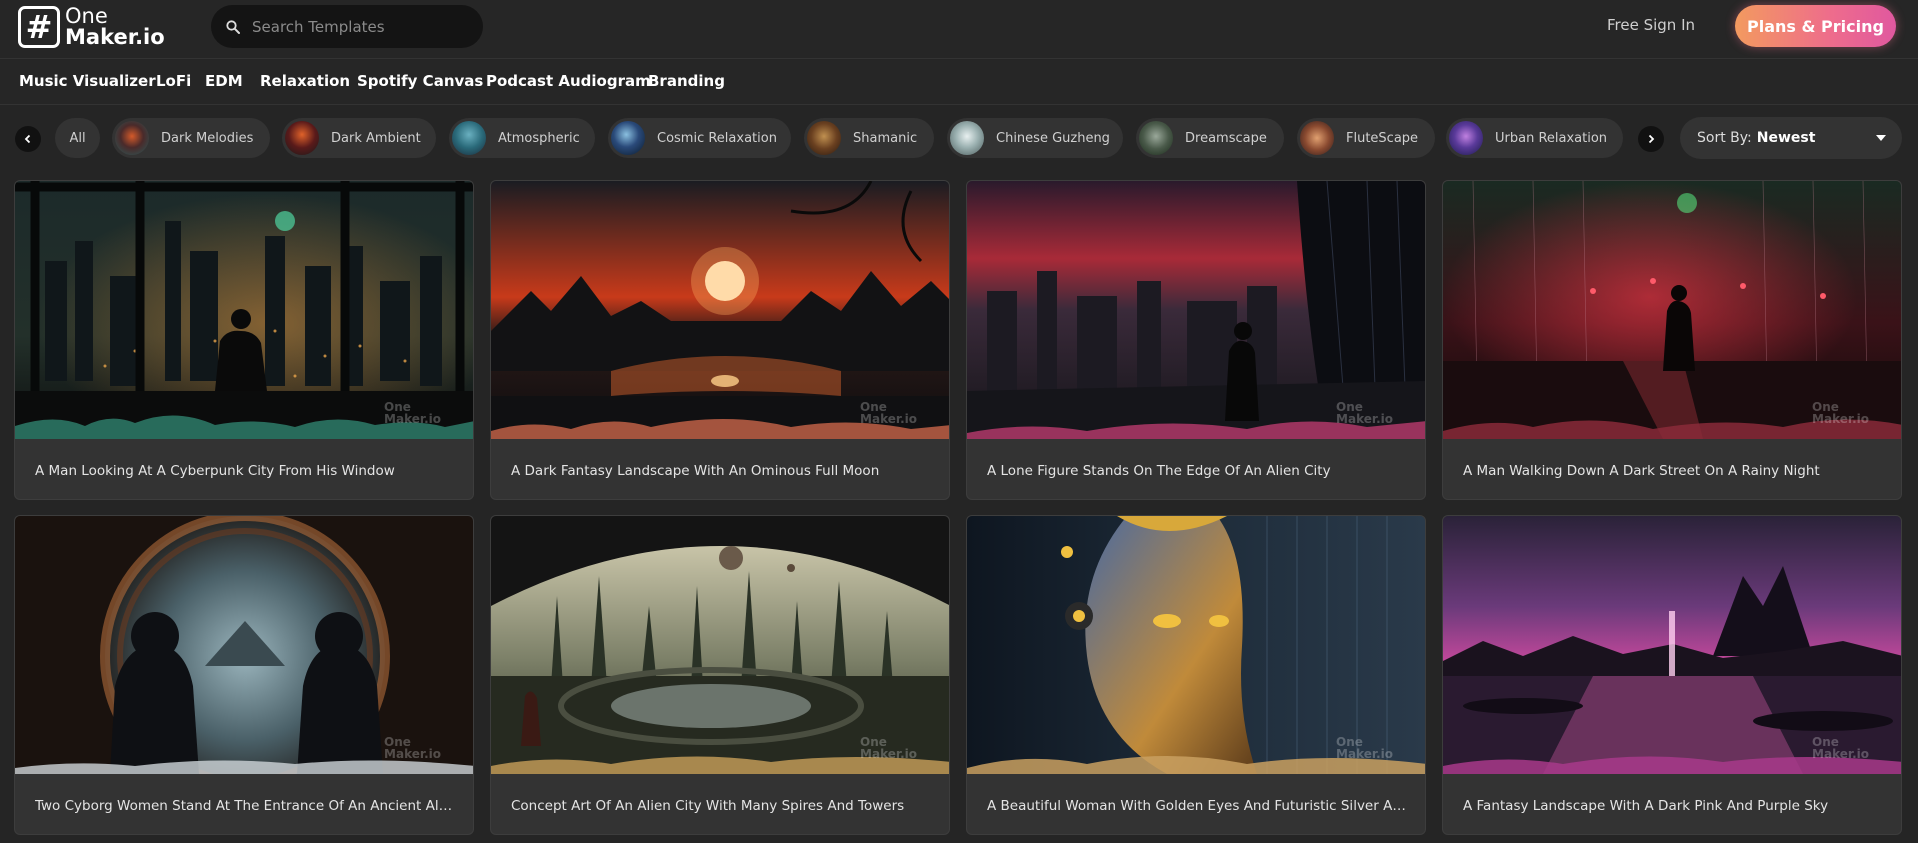 This screenshot has width=1918, height=843. What do you see at coordinates (376, 138) in the screenshot?
I see `chip-label: Dark Ambient` at bounding box center [376, 138].